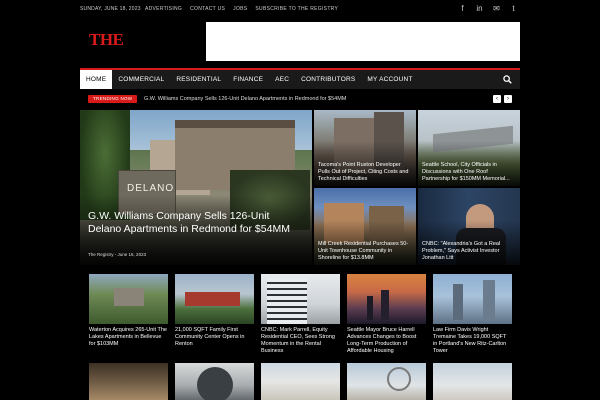 The image size is (600, 400). Describe the element at coordinates (462, 8) in the screenshot. I see `facebook-icon: f` at that location.